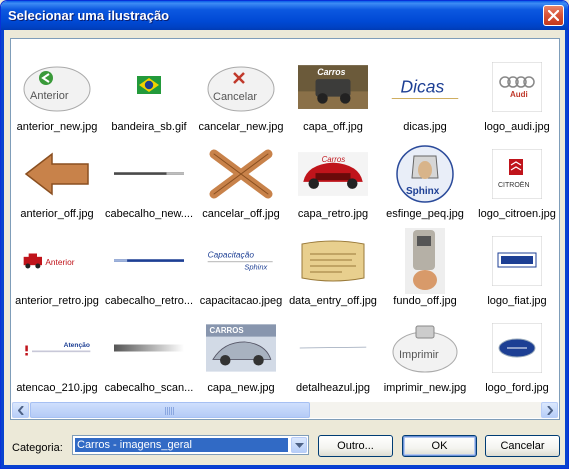 This screenshot has width=569, height=469. I want to click on list-item: Cancelar cancelar_new.jpg, so click(241, 93).